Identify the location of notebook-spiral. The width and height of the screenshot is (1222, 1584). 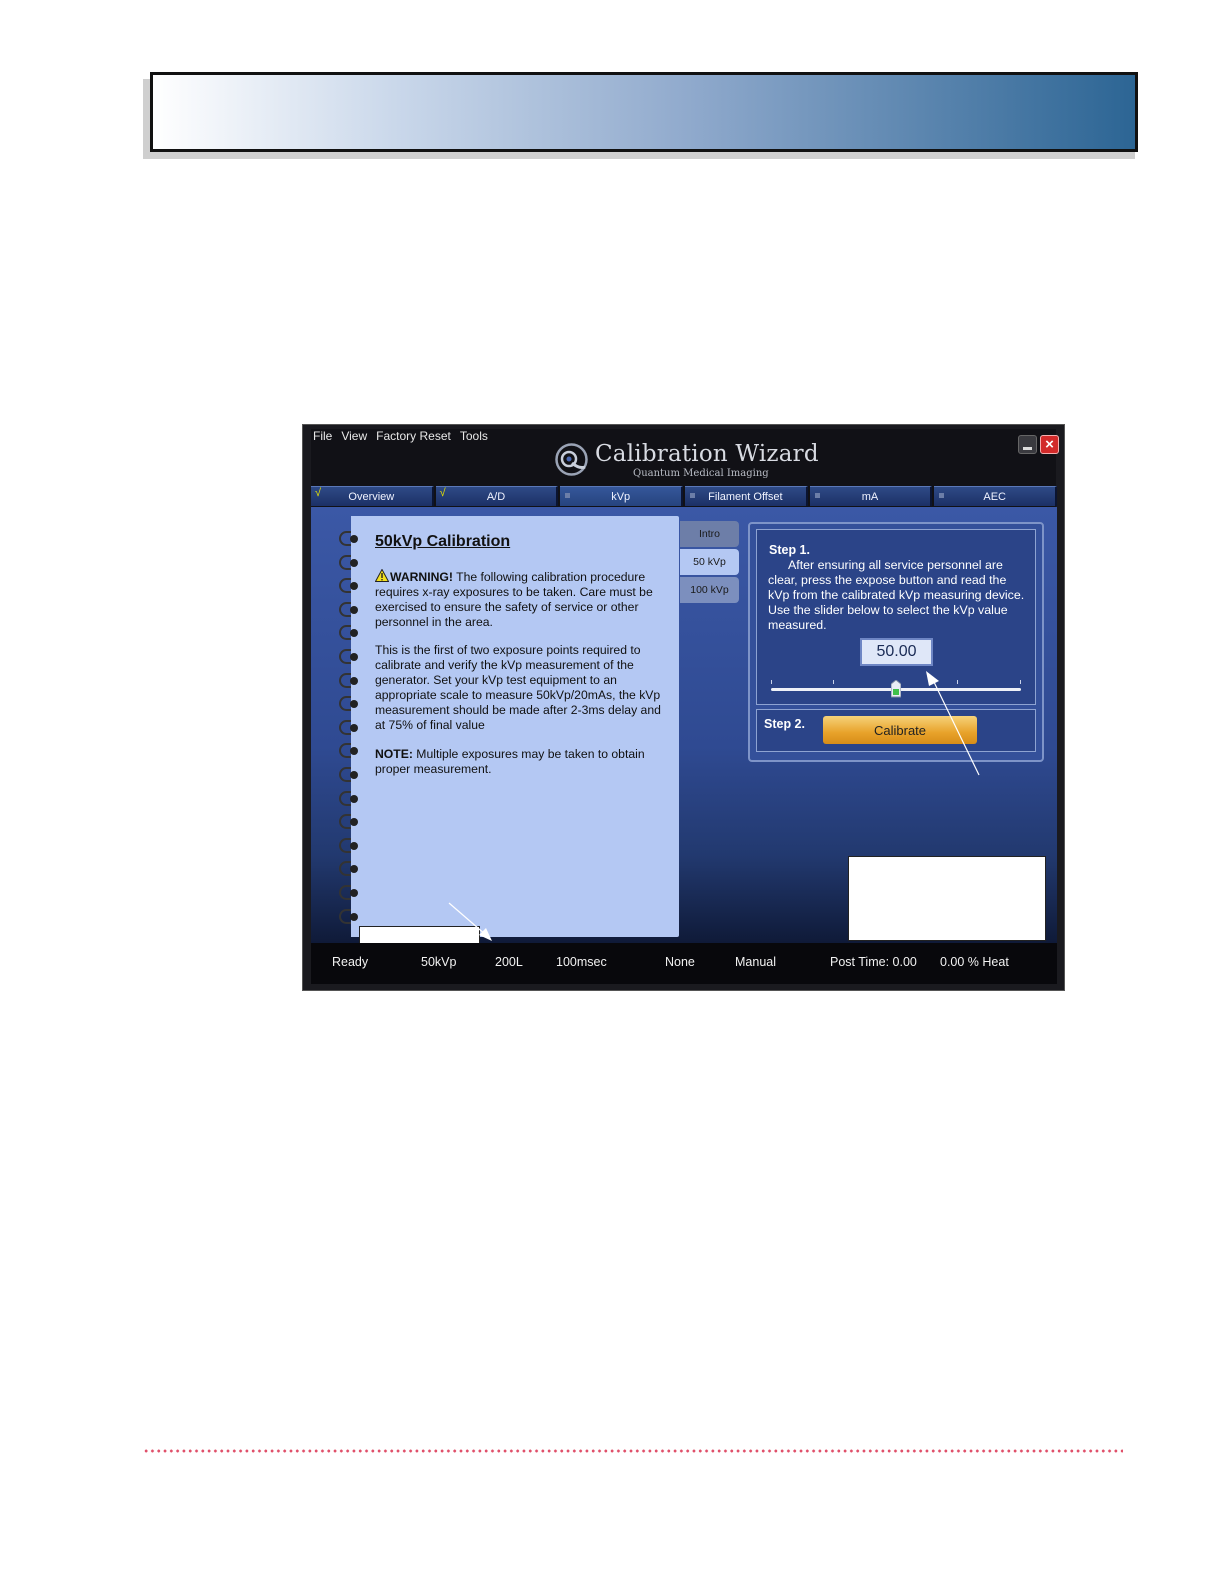
(349, 726).